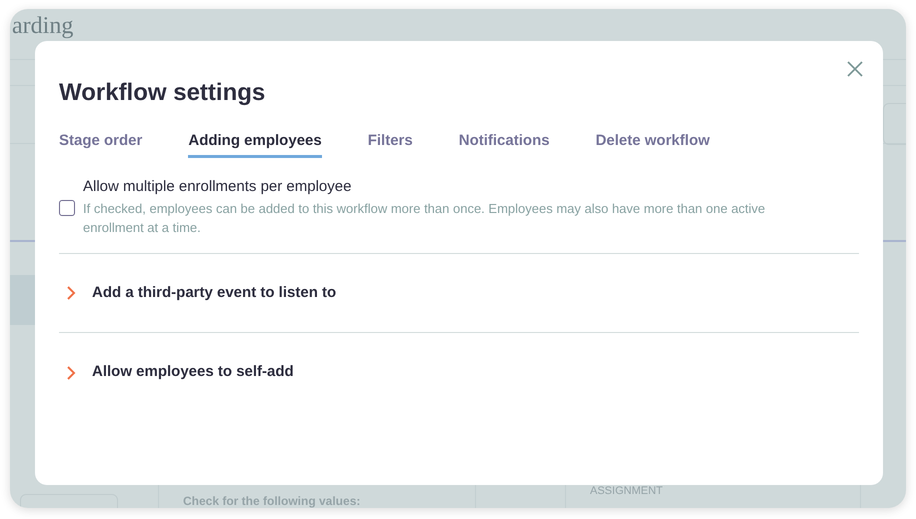 The image size is (916, 519). Describe the element at coordinates (855, 69) in the screenshot. I see `close-icon` at that location.